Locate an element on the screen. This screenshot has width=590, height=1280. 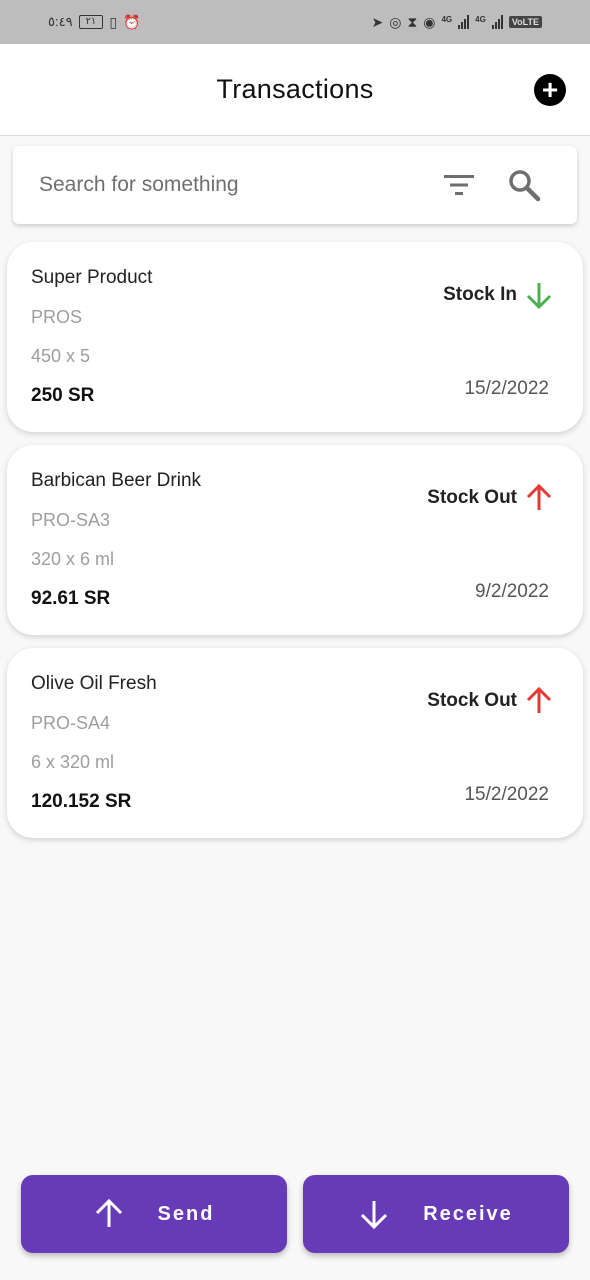
status-bar-left: ٥:٤٩ ٢١ ▯ ⏰ is located at coordinates (94, 22).